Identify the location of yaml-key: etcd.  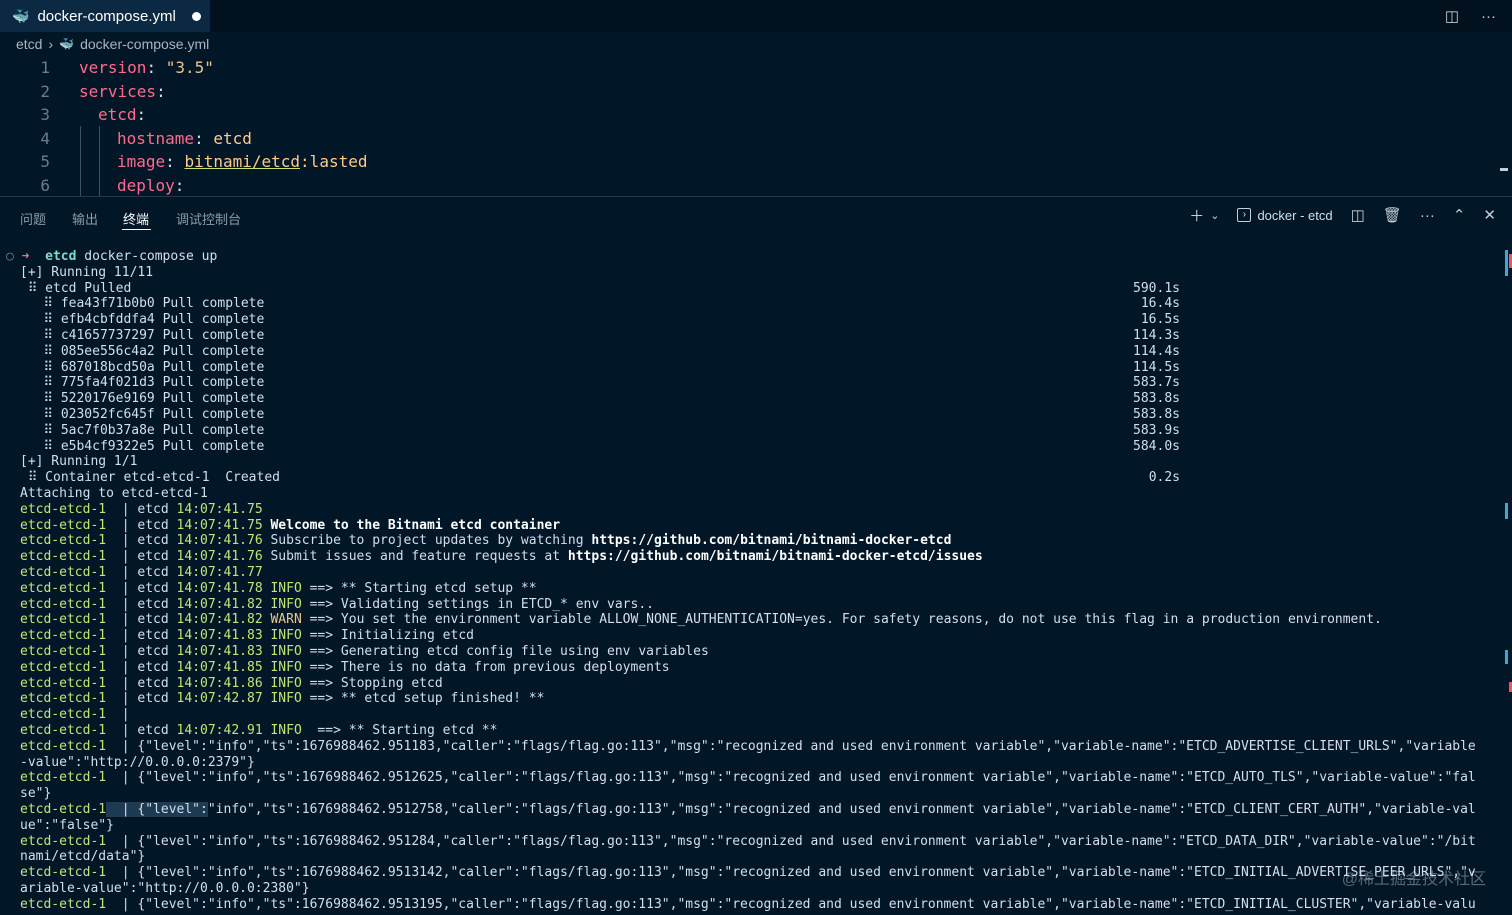
(117, 115).